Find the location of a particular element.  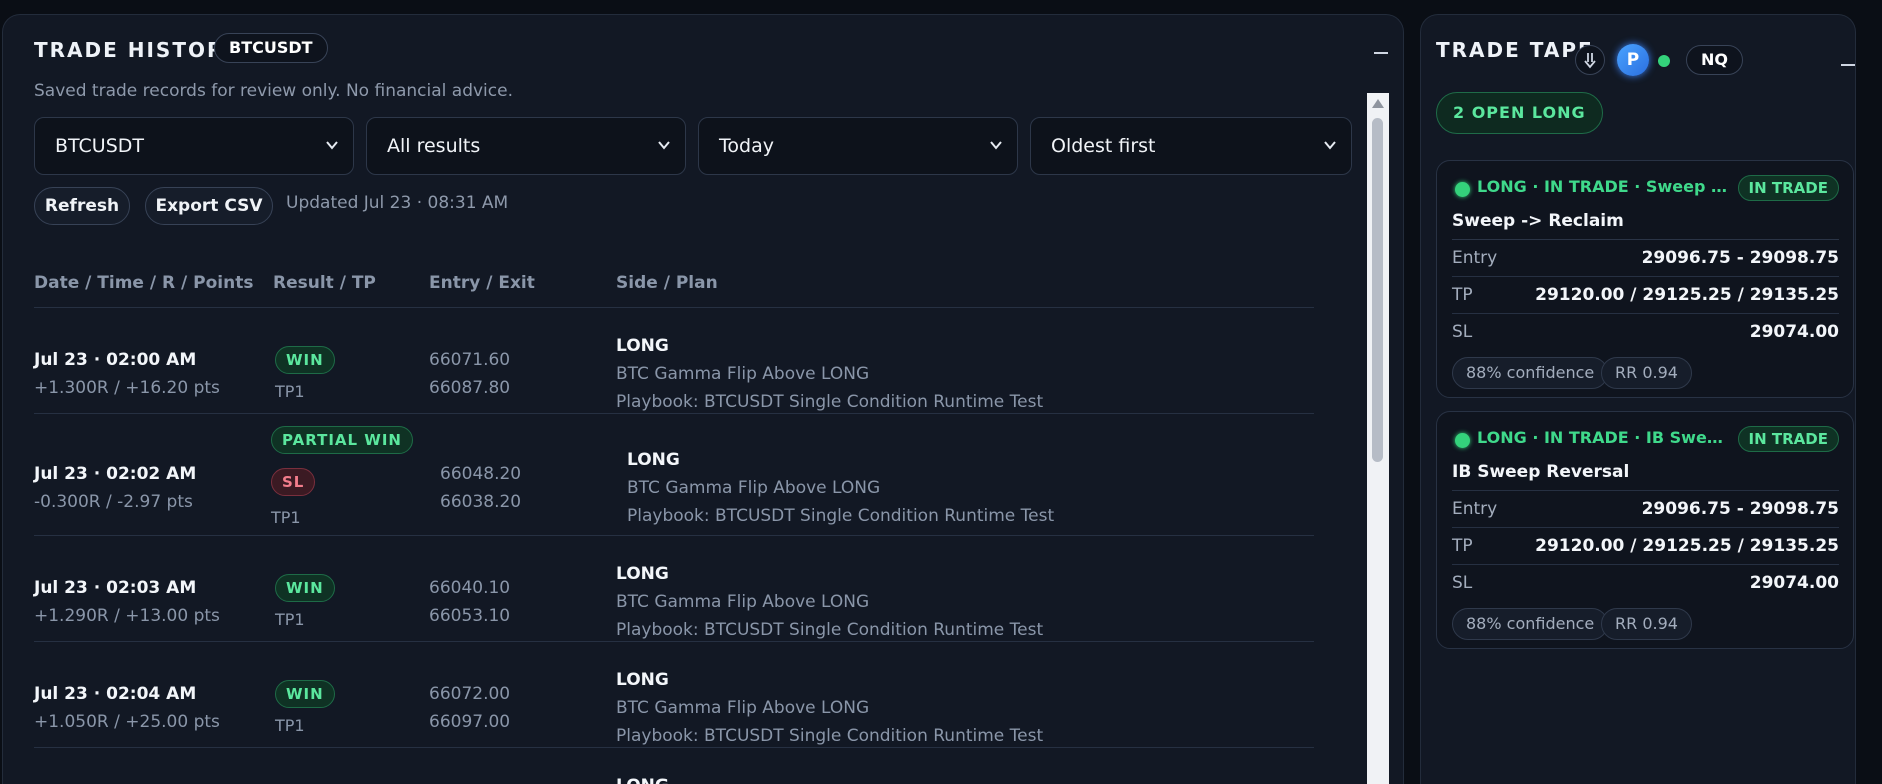

trade-r-points: +1.290R / +13.00 pts is located at coordinates (127, 616).